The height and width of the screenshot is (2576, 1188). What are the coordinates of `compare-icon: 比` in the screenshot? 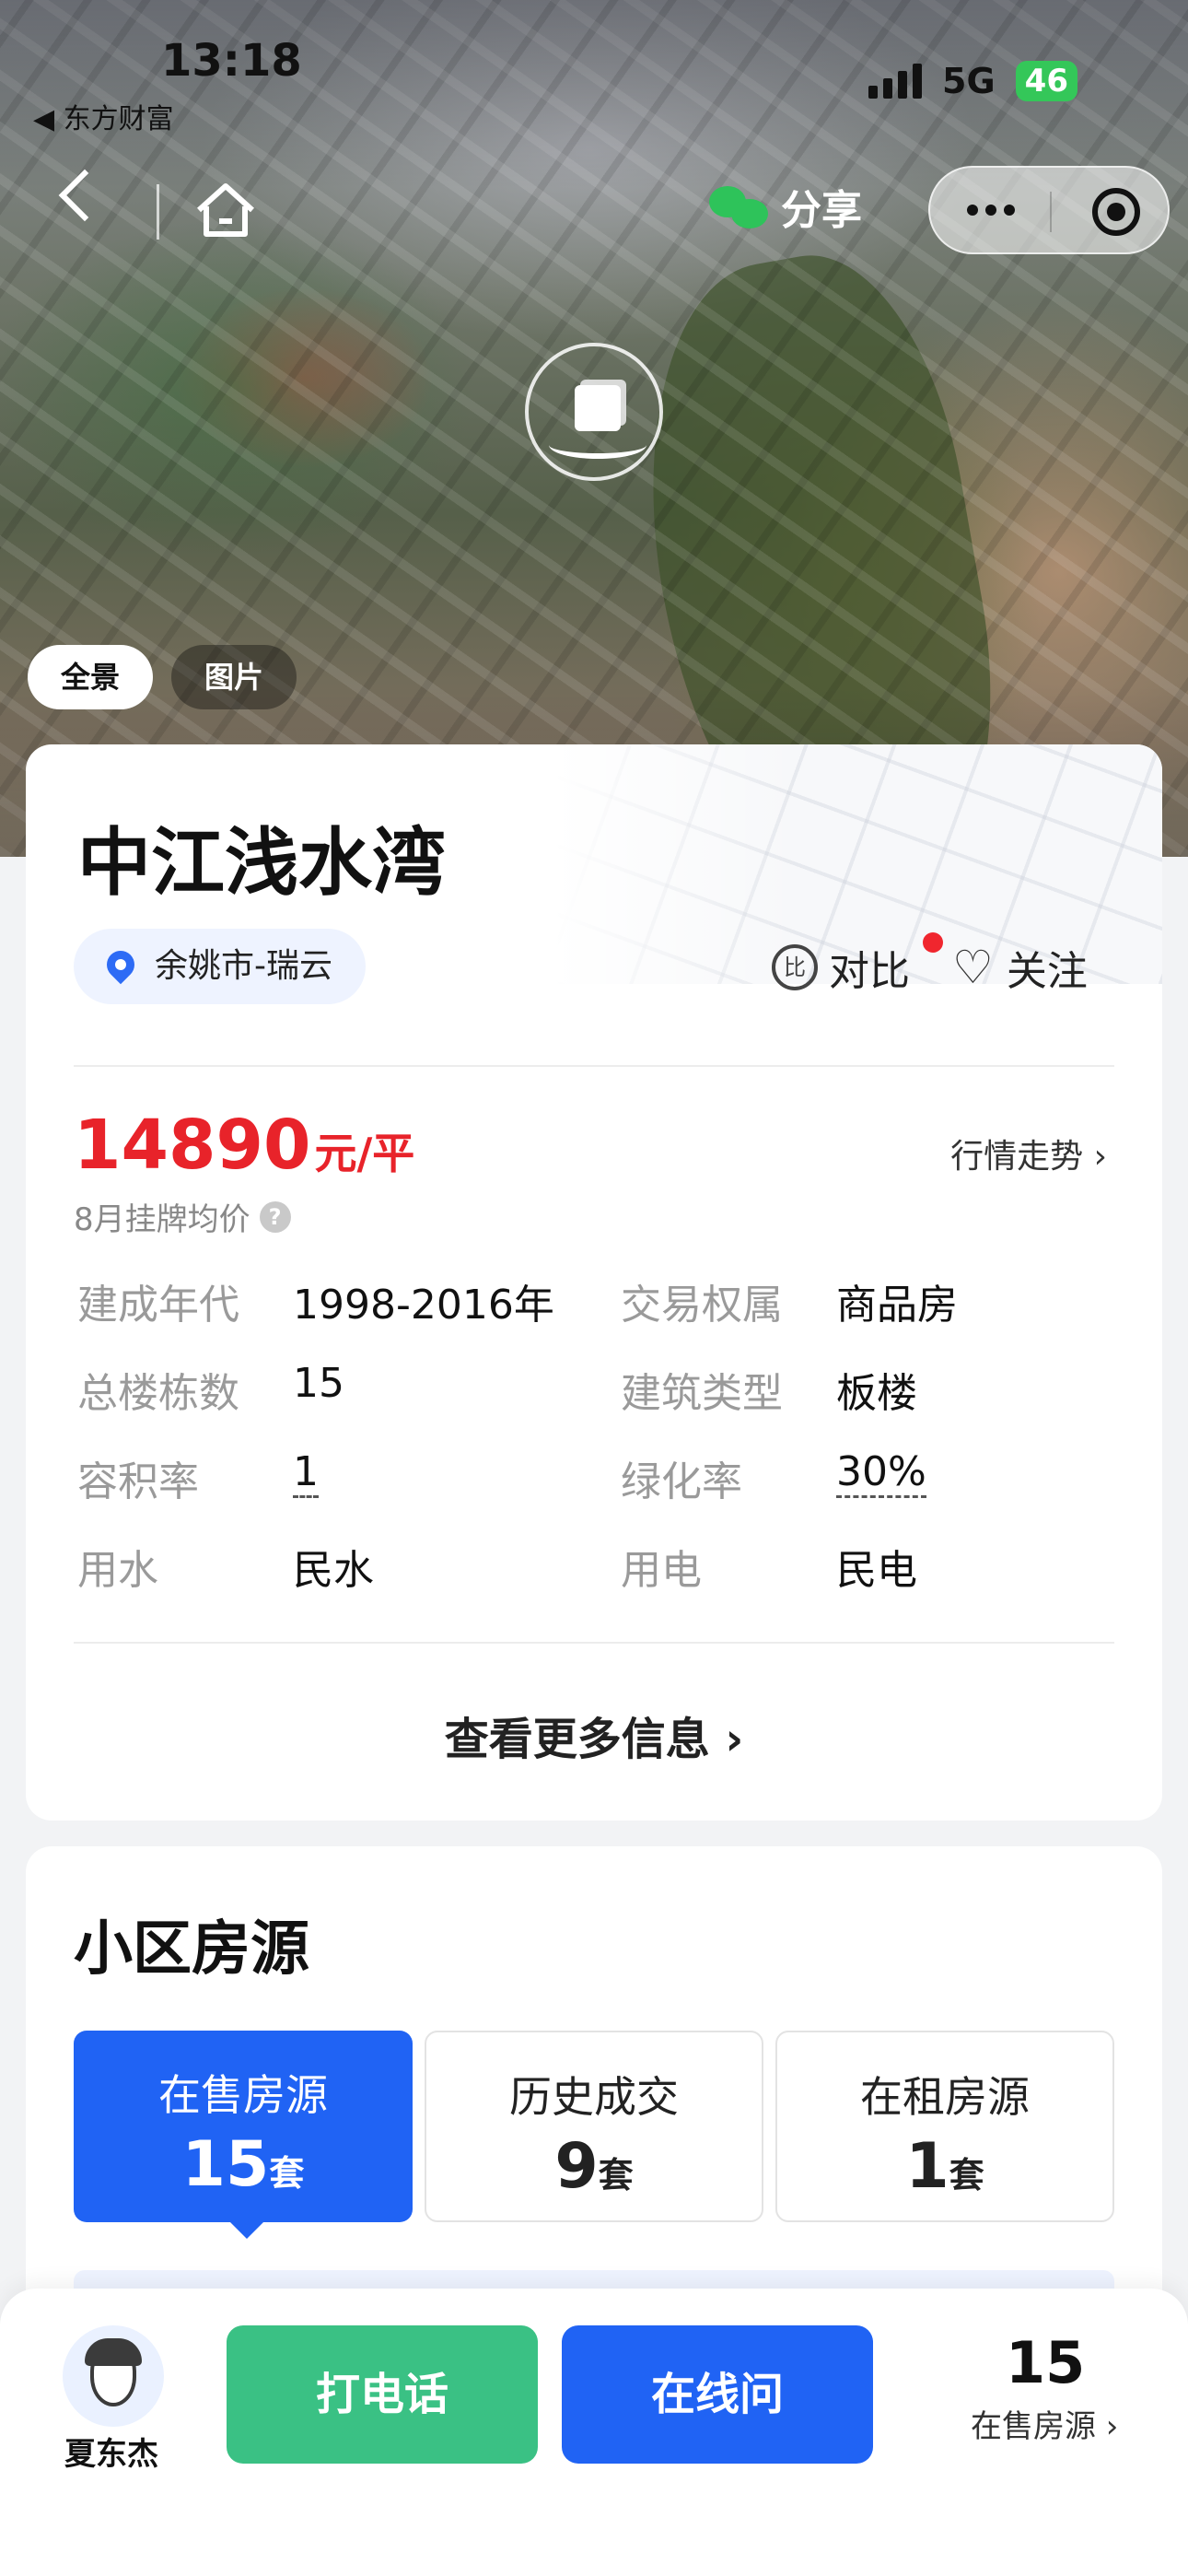 It's located at (795, 967).